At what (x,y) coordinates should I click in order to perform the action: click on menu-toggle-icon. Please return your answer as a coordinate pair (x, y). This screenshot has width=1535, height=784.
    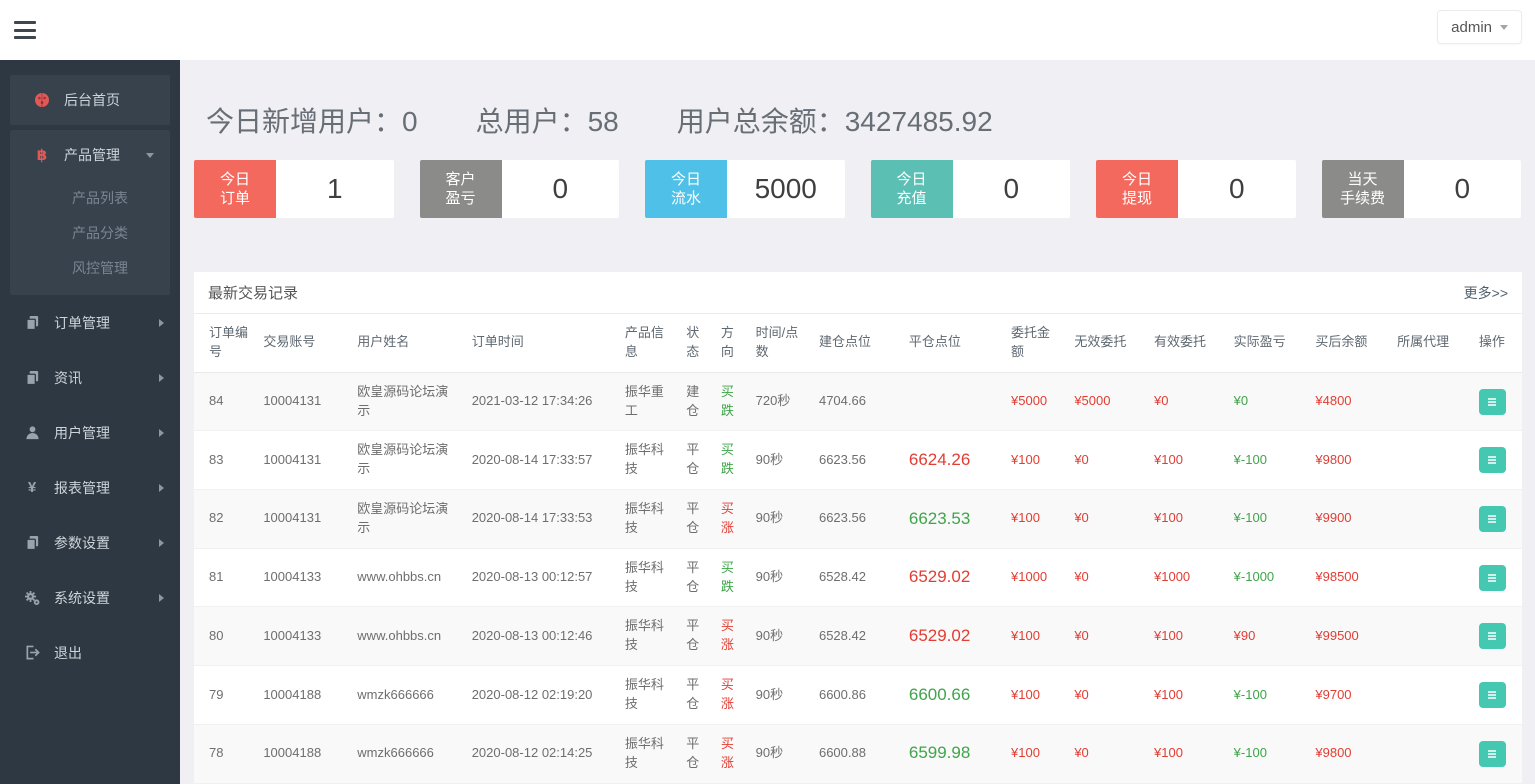
    Looking at the image, I should click on (25, 30).